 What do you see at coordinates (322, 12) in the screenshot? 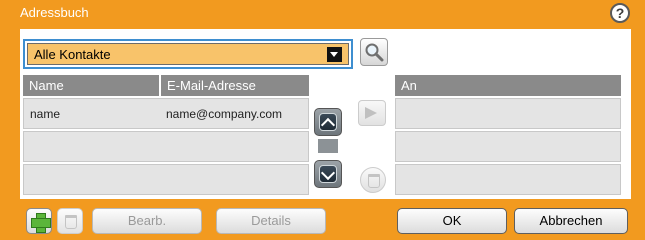
I see `title-bar: Adressbuch ?` at bounding box center [322, 12].